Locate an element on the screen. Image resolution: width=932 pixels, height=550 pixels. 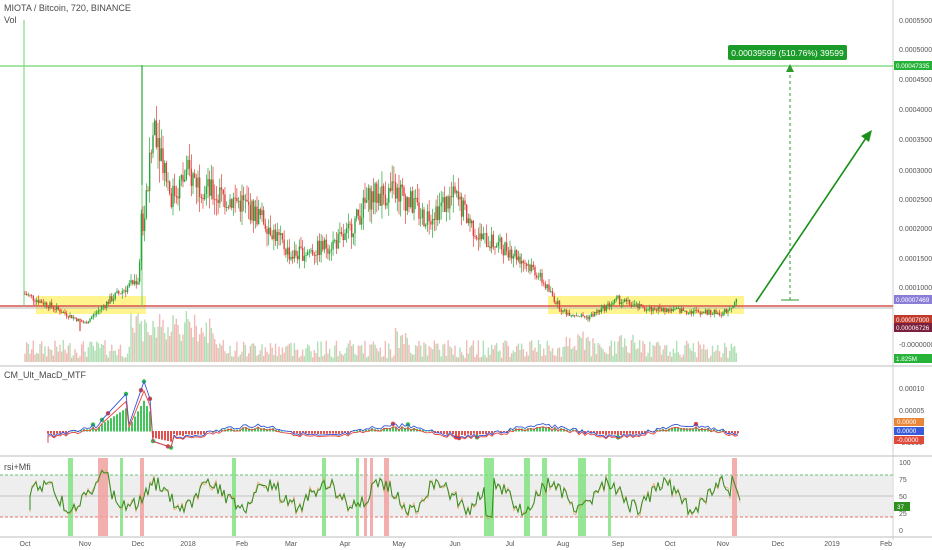
macd-tick-label: 0.00010 is located at coordinates (911, 389).